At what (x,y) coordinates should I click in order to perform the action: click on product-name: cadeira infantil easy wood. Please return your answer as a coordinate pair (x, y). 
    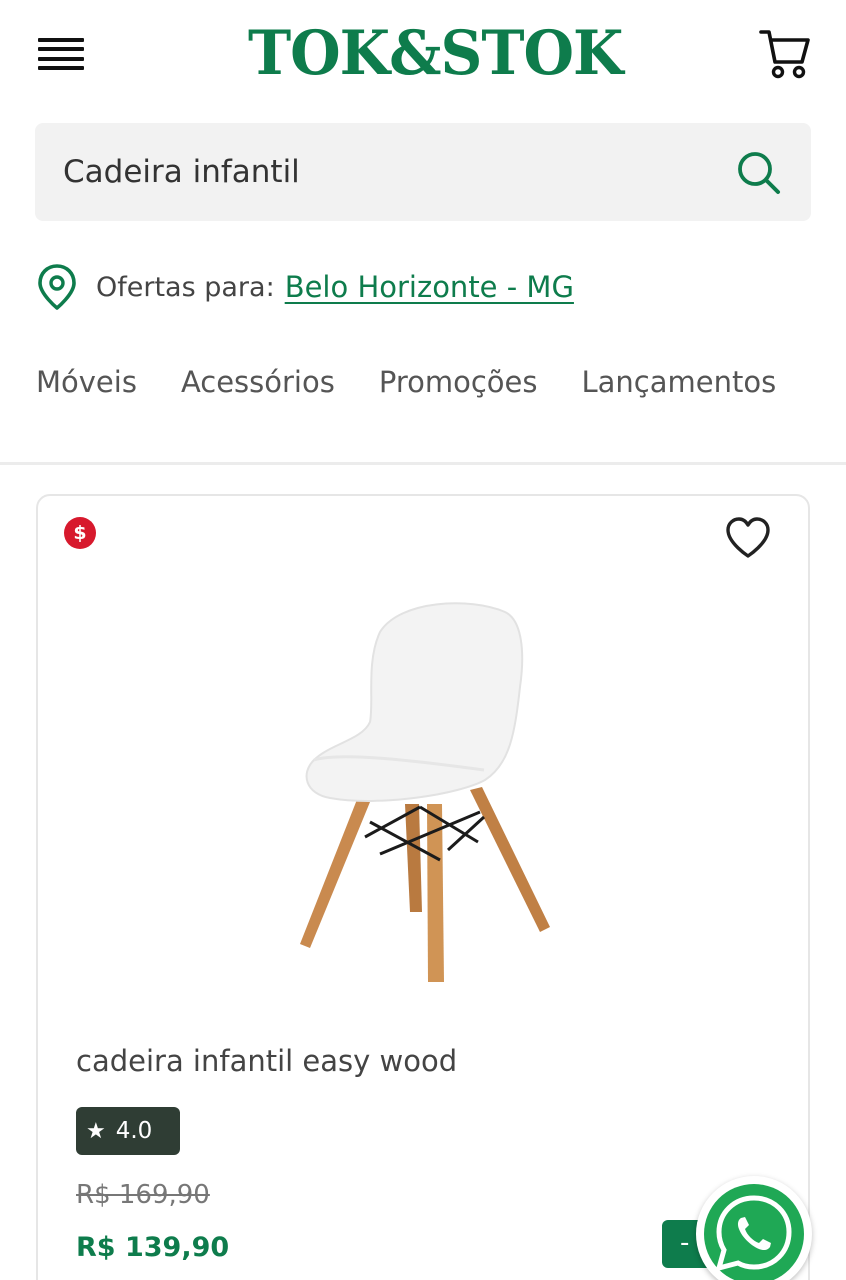
    Looking at the image, I should click on (266, 1061).